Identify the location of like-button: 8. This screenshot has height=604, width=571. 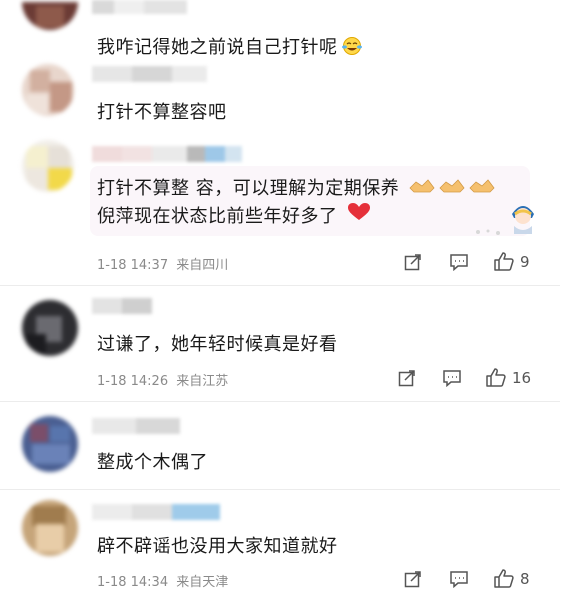
(511, 578).